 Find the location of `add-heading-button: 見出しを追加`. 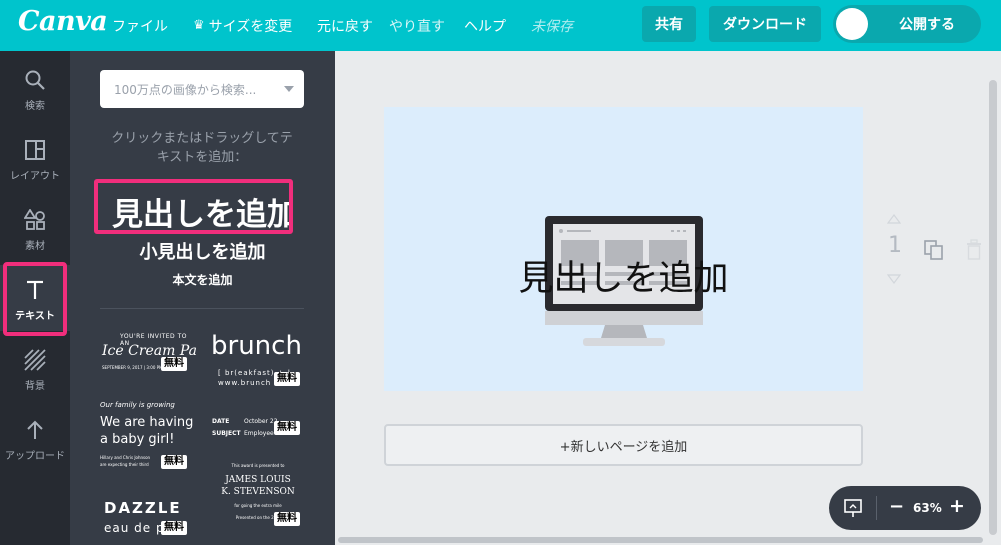

add-heading-button: 見出しを追加 is located at coordinates (193, 206).